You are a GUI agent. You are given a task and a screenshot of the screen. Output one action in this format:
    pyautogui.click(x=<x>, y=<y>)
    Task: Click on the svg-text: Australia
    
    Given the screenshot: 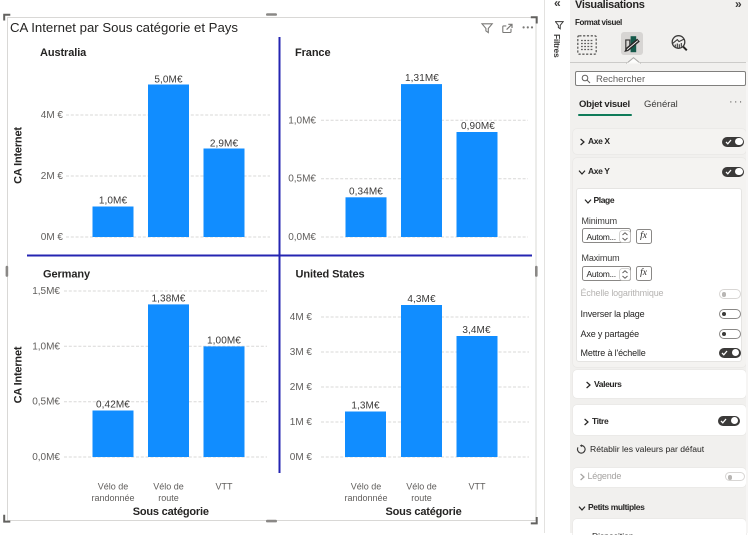 What is the action you would take?
    pyautogui.click(x=63, y=53)
    